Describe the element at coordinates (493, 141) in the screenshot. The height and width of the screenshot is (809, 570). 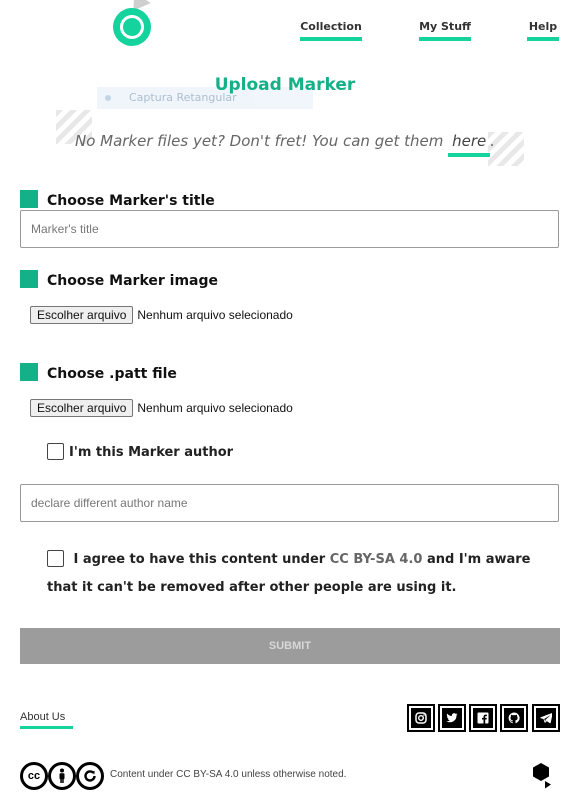
I see `hint-suffix: .` at that location.